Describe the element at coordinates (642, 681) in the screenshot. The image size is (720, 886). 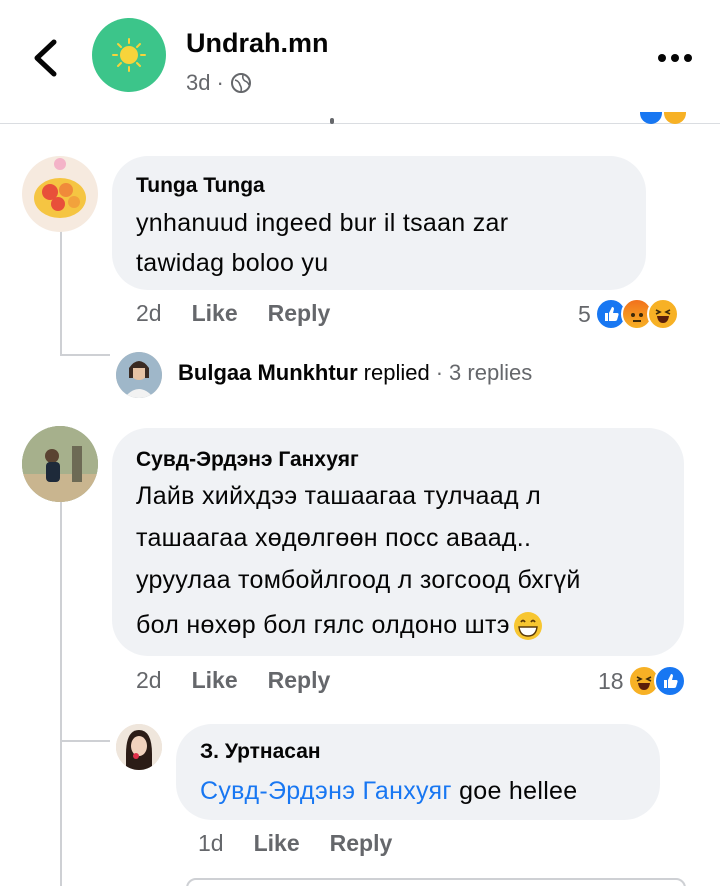
I see `reaction-summary: 18` at that location.